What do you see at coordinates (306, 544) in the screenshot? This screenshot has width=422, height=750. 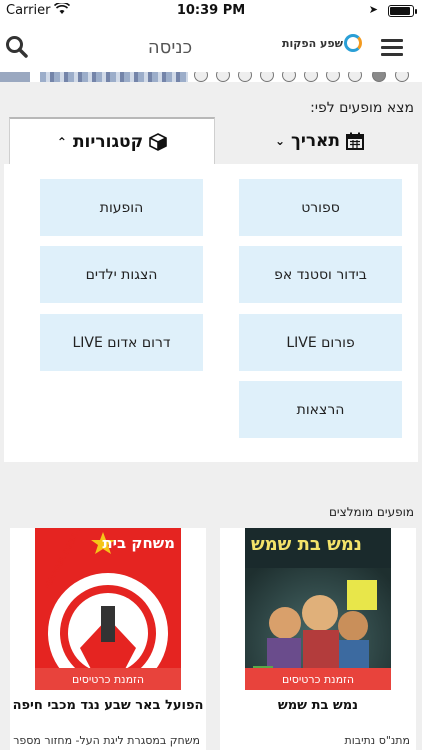 I see `poster-title: נמש בת שמש` at bounding box center [306, 544].